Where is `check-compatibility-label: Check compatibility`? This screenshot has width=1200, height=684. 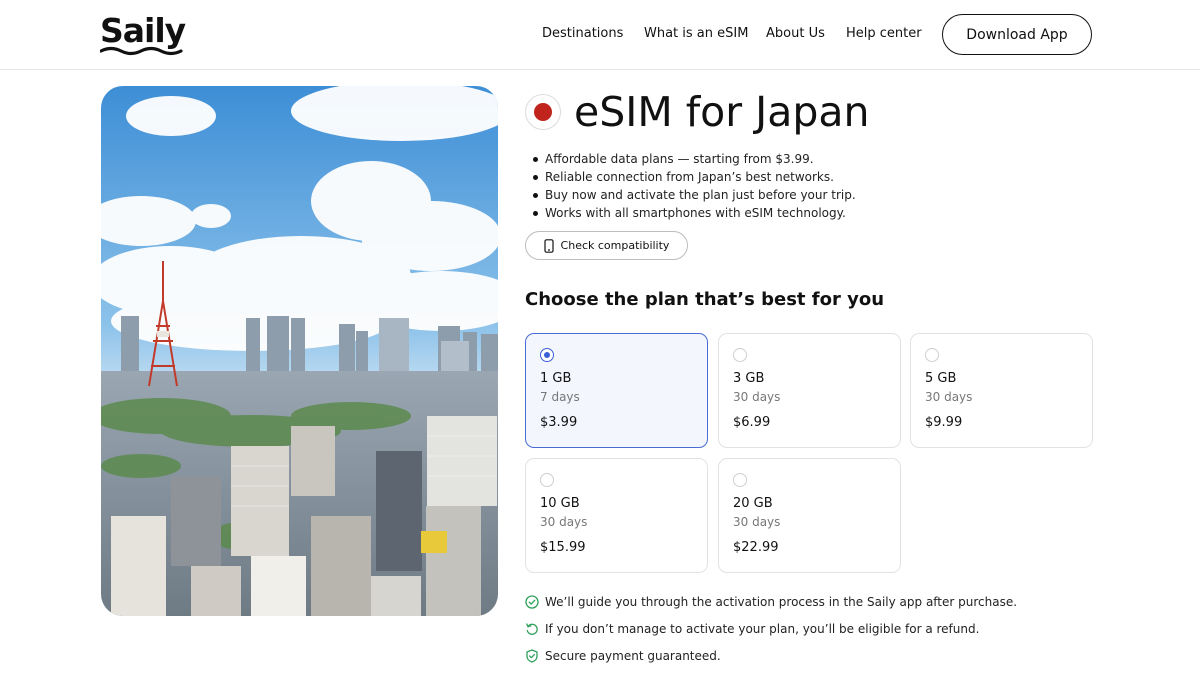
check-compatibility-label: Check compatibility is located at coordinates (615, 245).